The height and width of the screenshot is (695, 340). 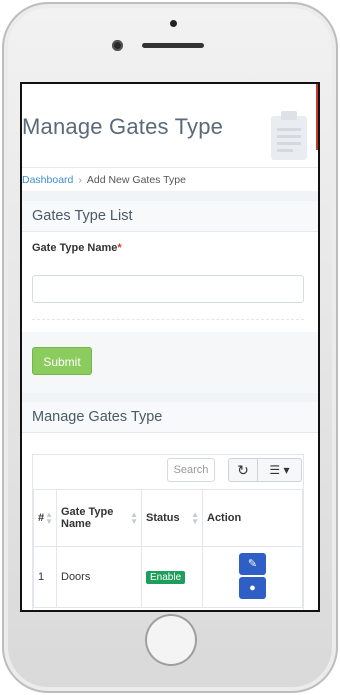 I want to click on gate-type-name-label: Gate Type Name*, so click(x=77, y=248).